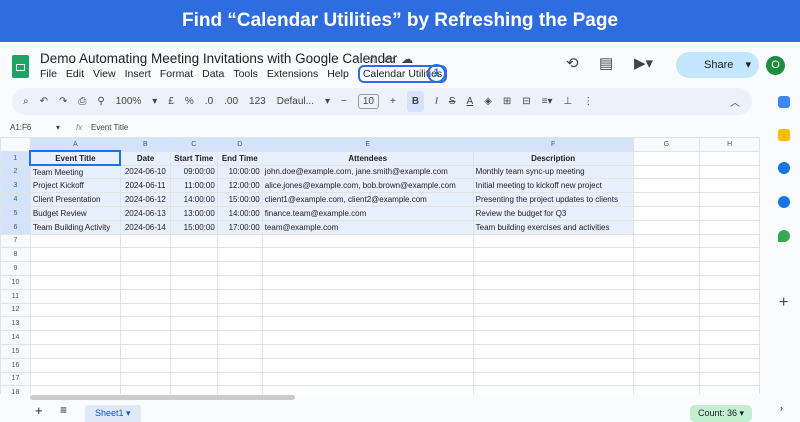 The width and height of the screenshot is (800, 422). Describe the element at coordinates (783, 303) in the screenshot. I see `add-addon-icon: +` at that location.